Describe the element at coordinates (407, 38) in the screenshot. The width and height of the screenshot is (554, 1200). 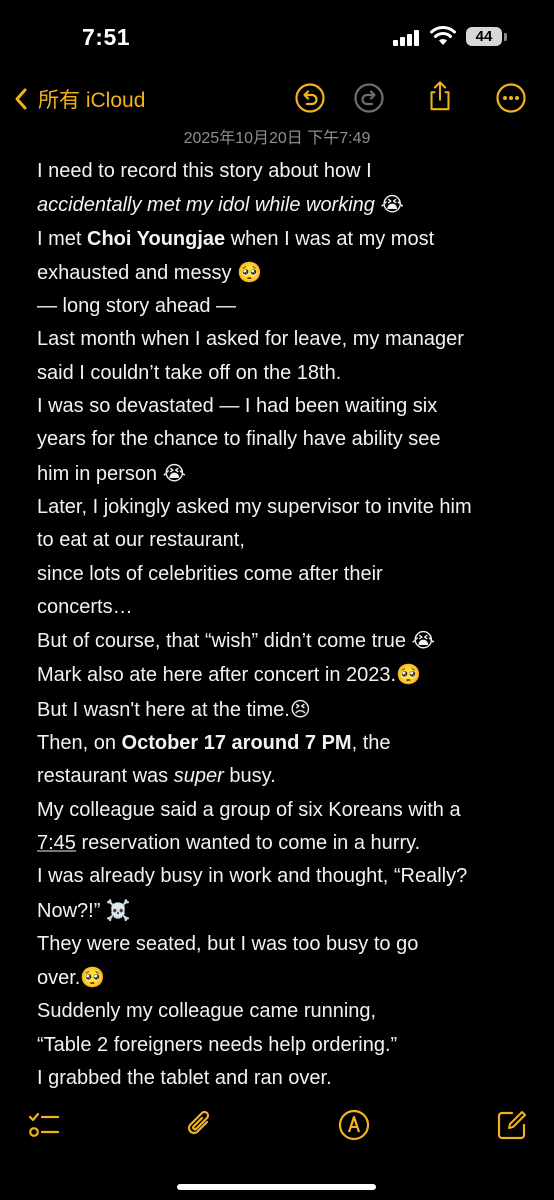
I see `cellular-signal-icon` at that location.